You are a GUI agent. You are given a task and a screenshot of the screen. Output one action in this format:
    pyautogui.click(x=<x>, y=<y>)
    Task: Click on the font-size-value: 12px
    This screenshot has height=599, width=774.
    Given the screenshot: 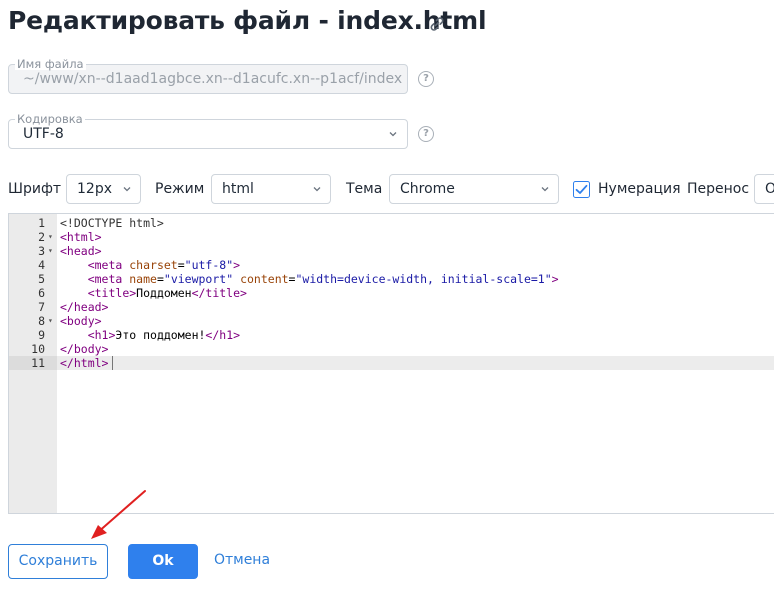 What is the action you would take?
    pyautogui.click(x=94, y=189)
    